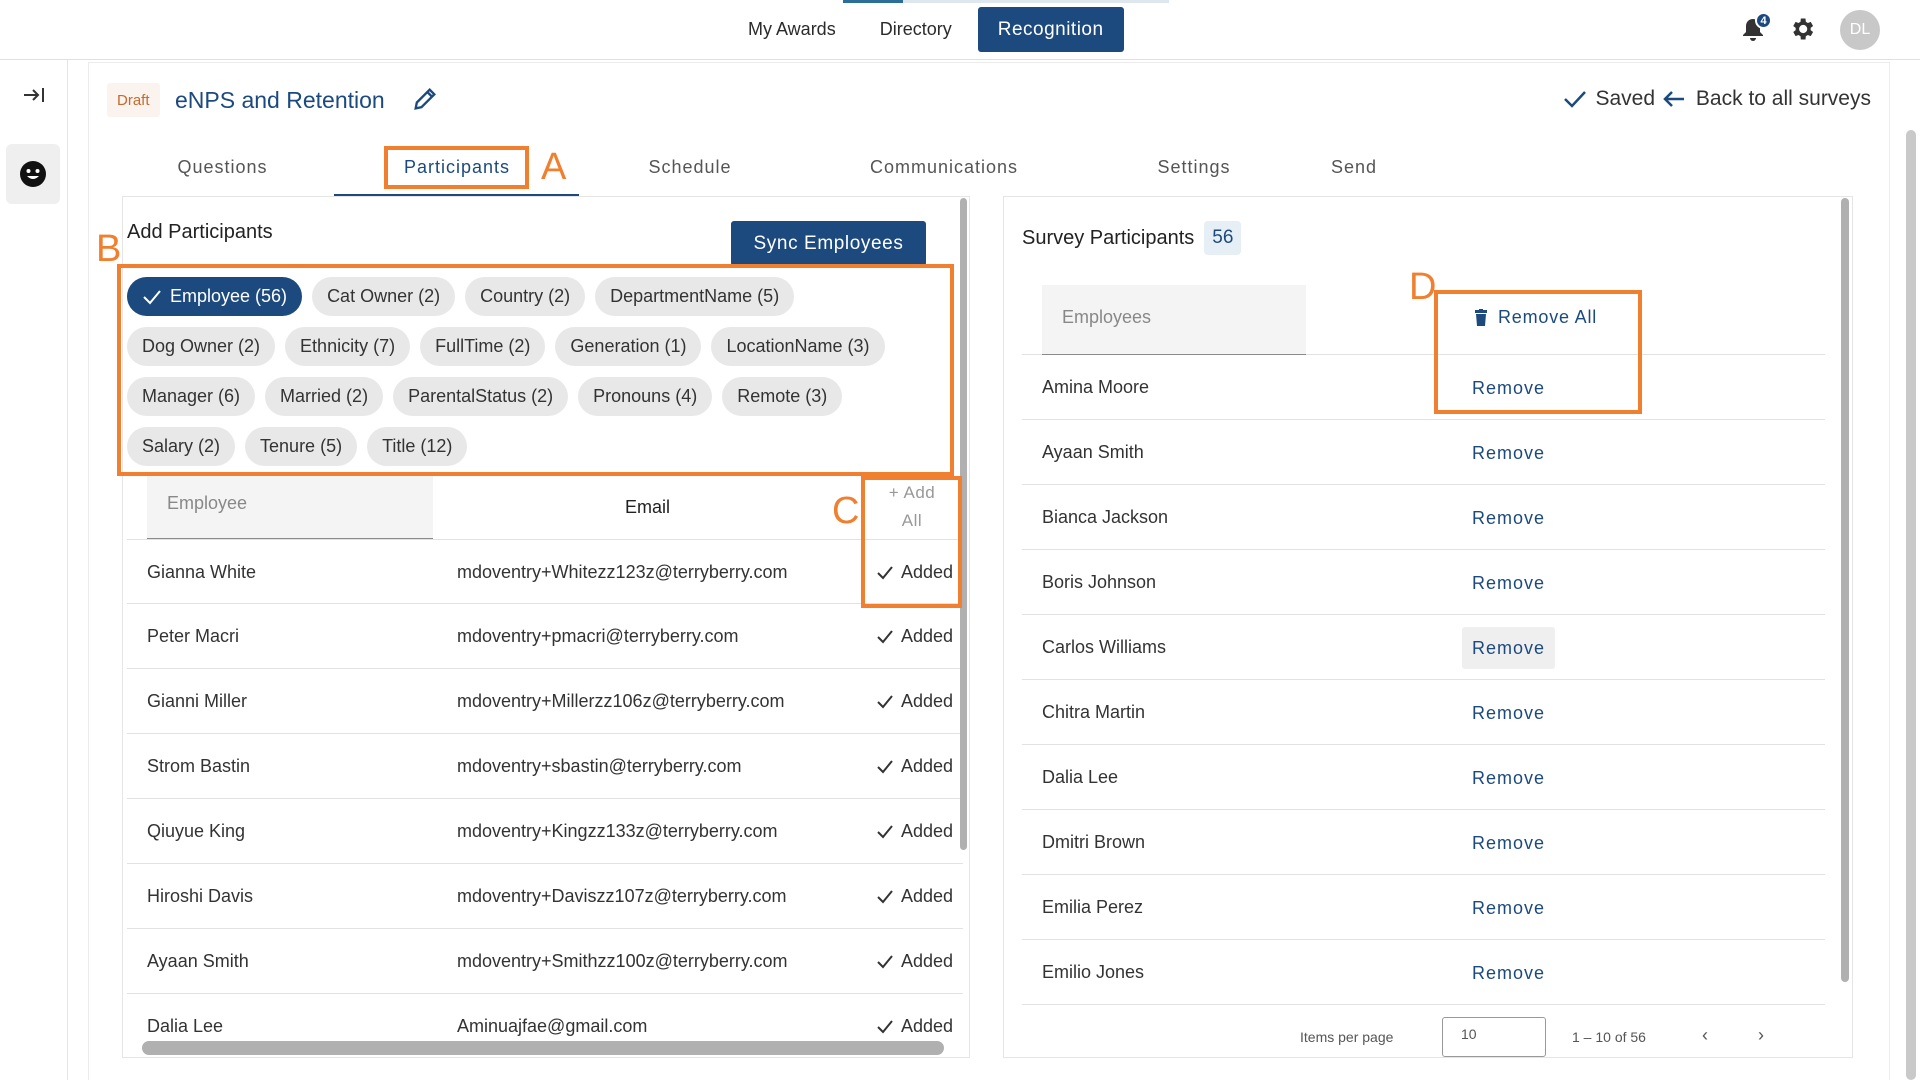 Image resolution: width=1920 pixels, height=1080 pixels. What do you see at coordinates (1423, 842) in the screenshot?
I see `table-row: Dmitri Brown Remove` at bounding box center [1423, 842].